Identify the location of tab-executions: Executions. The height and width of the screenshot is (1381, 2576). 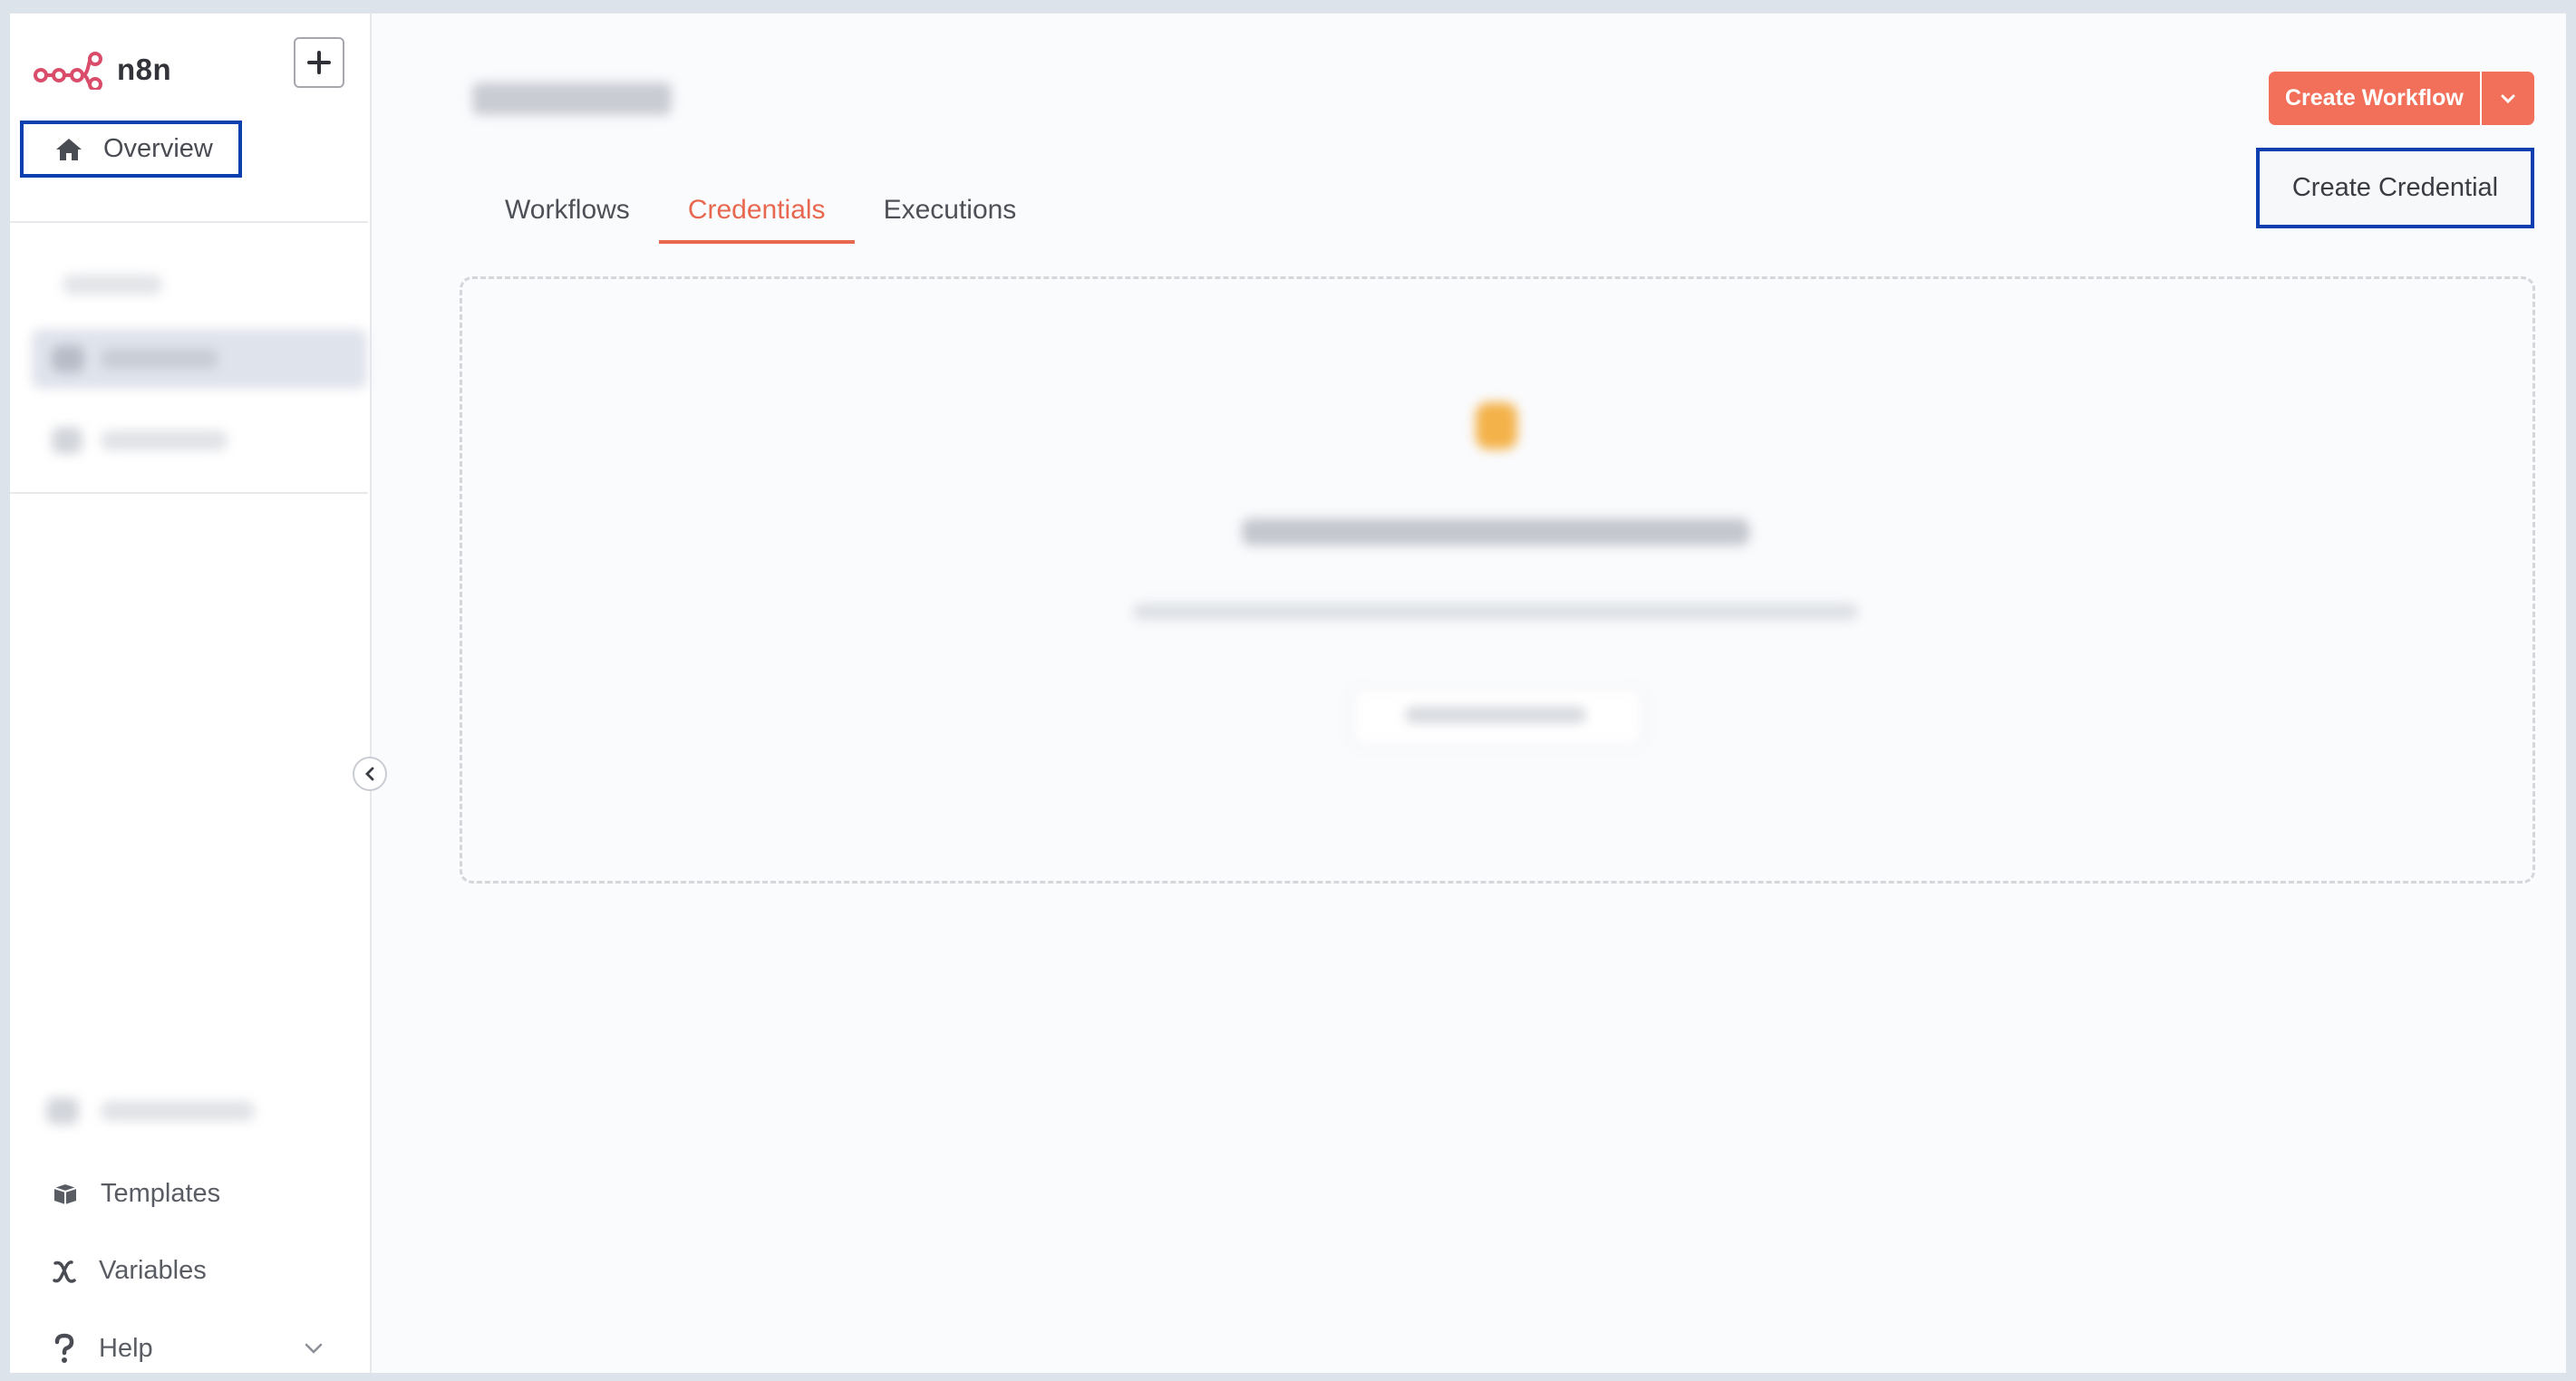
(950, 213).